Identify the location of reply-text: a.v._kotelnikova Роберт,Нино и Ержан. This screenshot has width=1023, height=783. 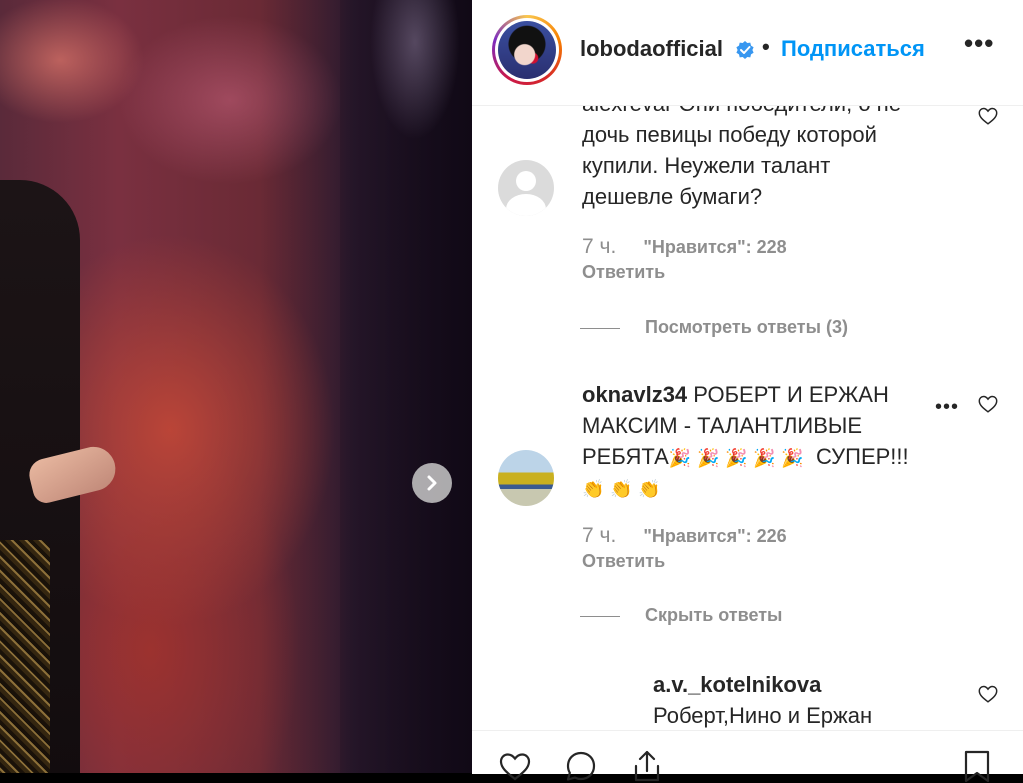
(803, 699).